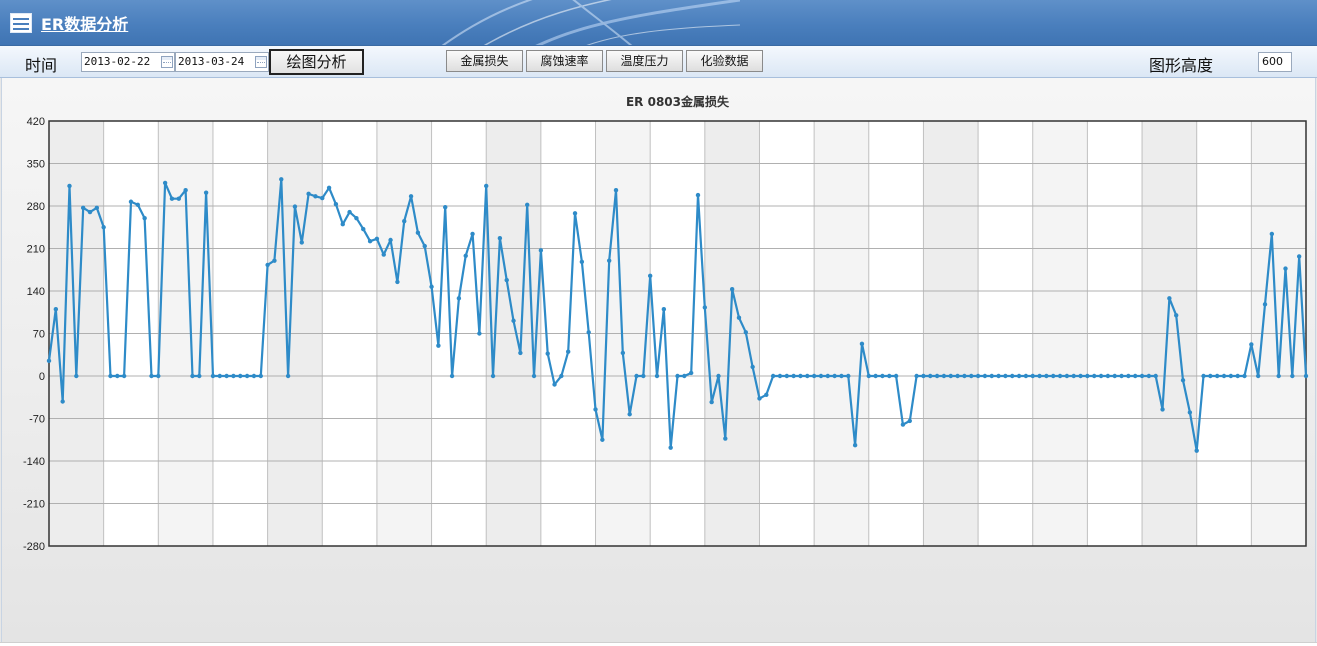 The width and height of the screenshot is (1317, 646). Describe the element at coordinates (658, 644) in the screenshot. I see `status-bar` at that location.